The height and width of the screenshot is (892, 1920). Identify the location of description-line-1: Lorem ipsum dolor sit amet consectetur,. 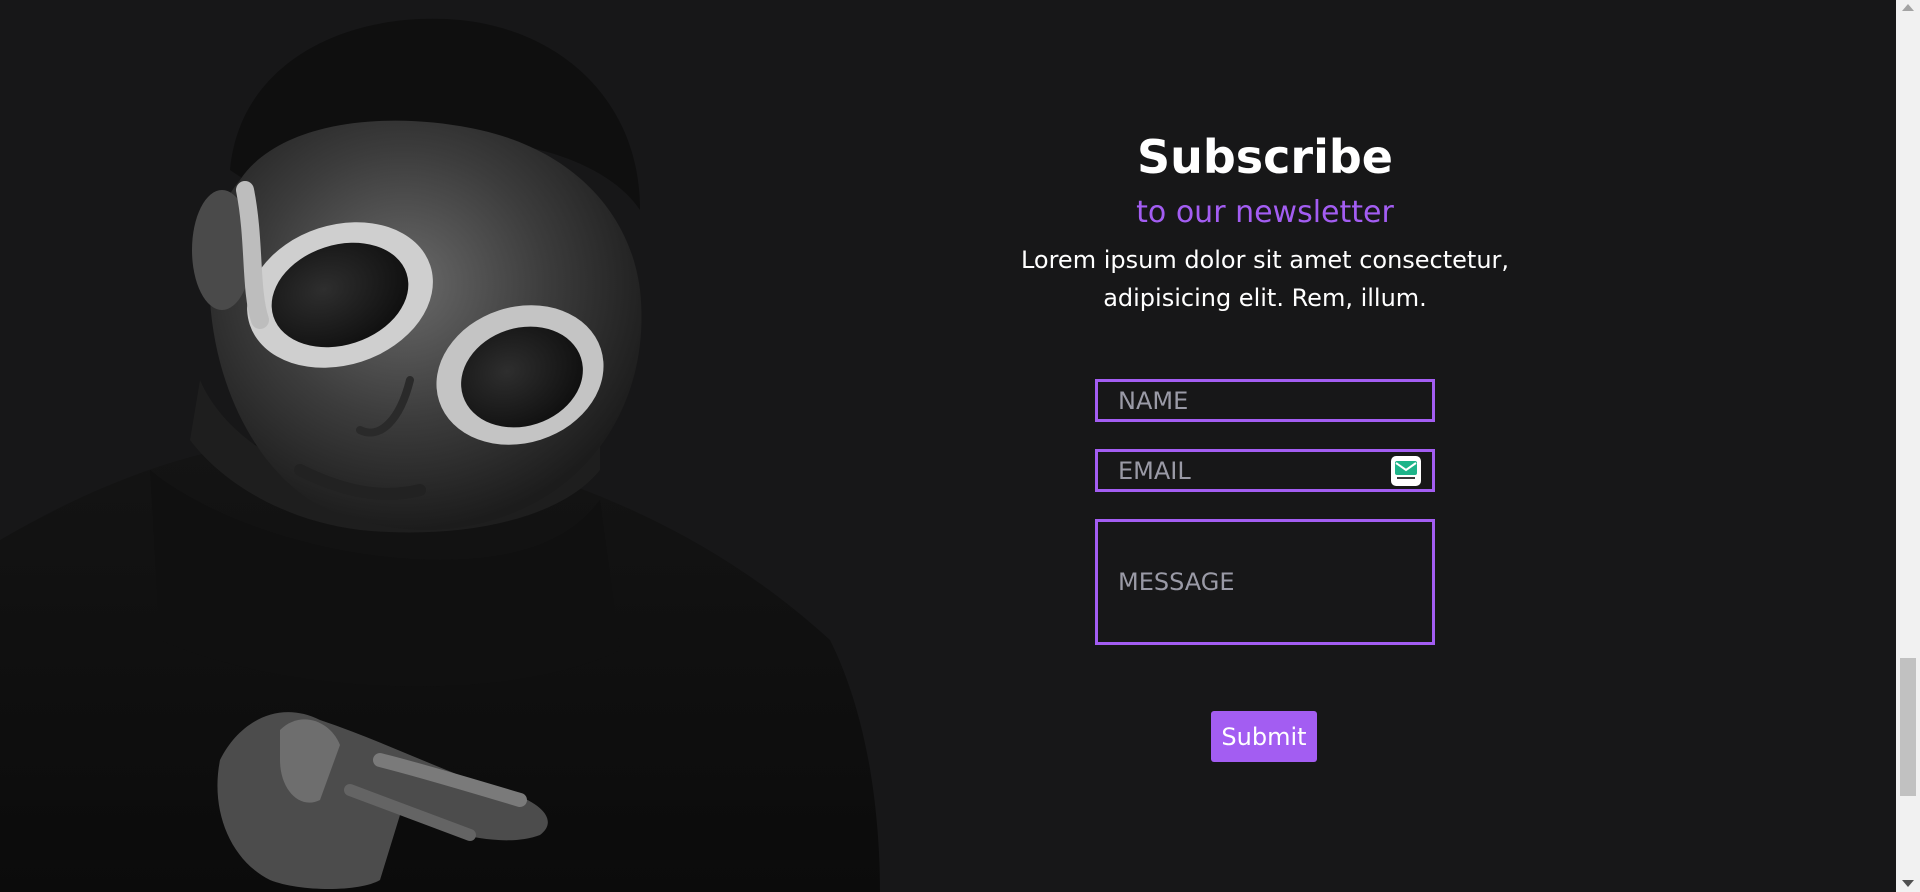
(1265, 260).